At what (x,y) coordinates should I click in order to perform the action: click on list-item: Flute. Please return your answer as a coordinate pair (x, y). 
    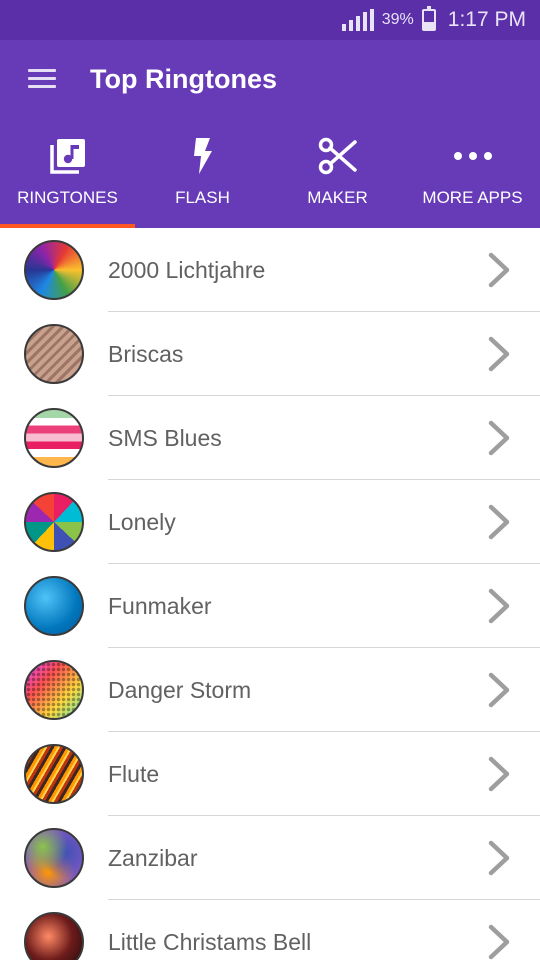
    Looking at the image, I should click on (270, 774).